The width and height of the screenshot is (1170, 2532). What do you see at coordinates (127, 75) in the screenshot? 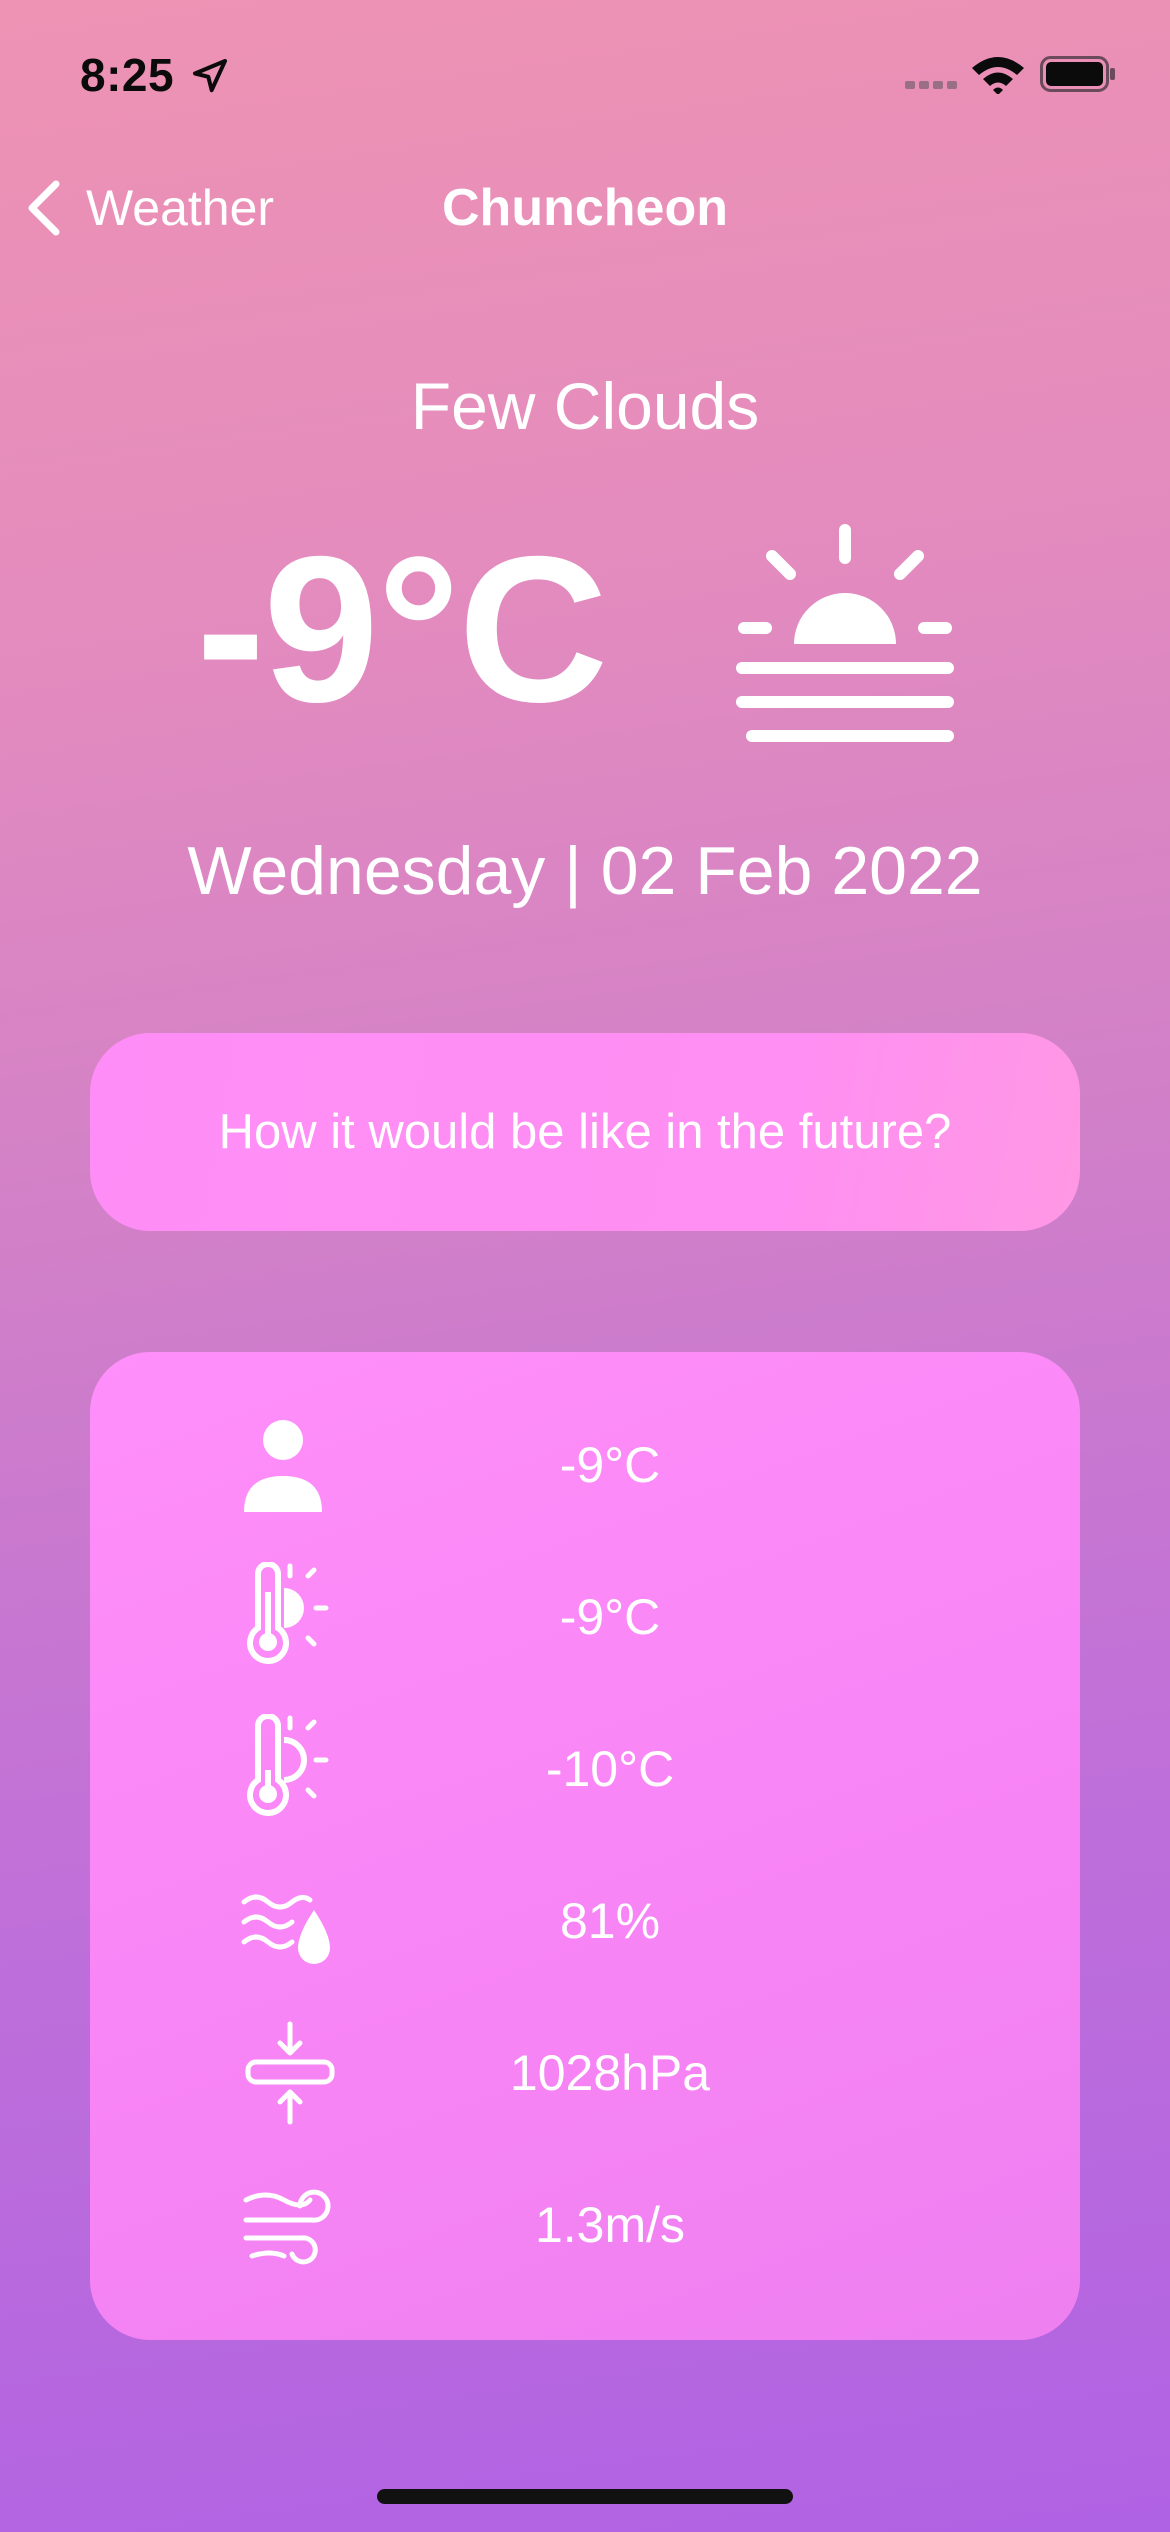
I see `status-time: 8:25` at bounding box center [127, 75].